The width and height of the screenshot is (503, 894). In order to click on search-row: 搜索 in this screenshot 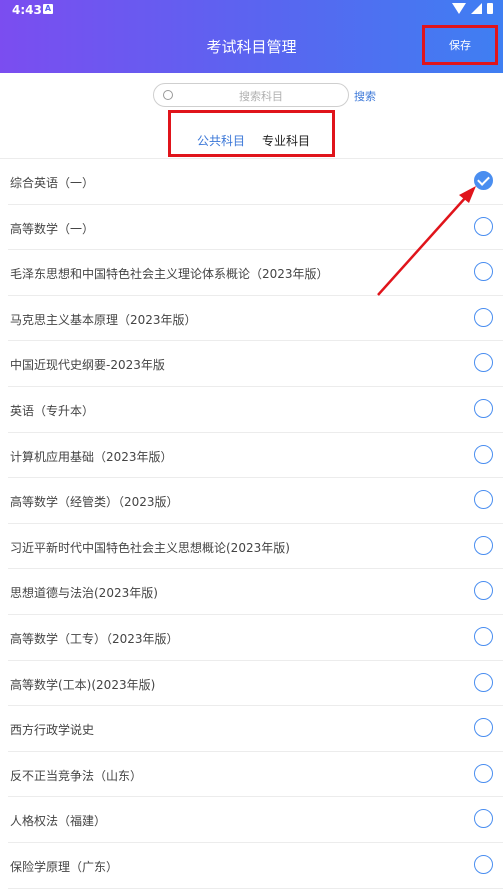, I will do `click(251, 96)`.